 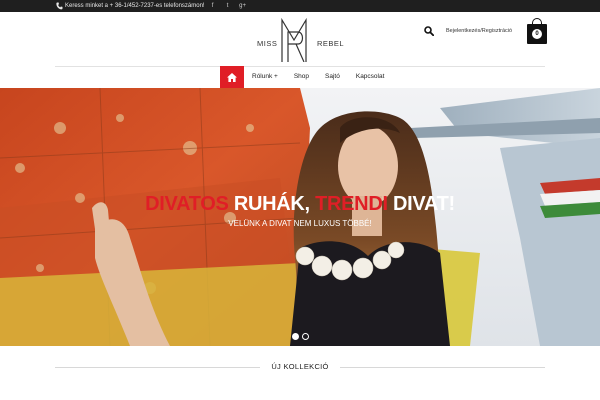 I want to click on slider-pagination, so click(x=300, y=336).